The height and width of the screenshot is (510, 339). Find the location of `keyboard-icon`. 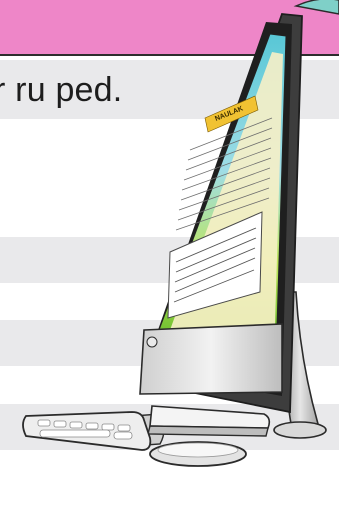

keyboard-icon is located at coordinates (146, 428).